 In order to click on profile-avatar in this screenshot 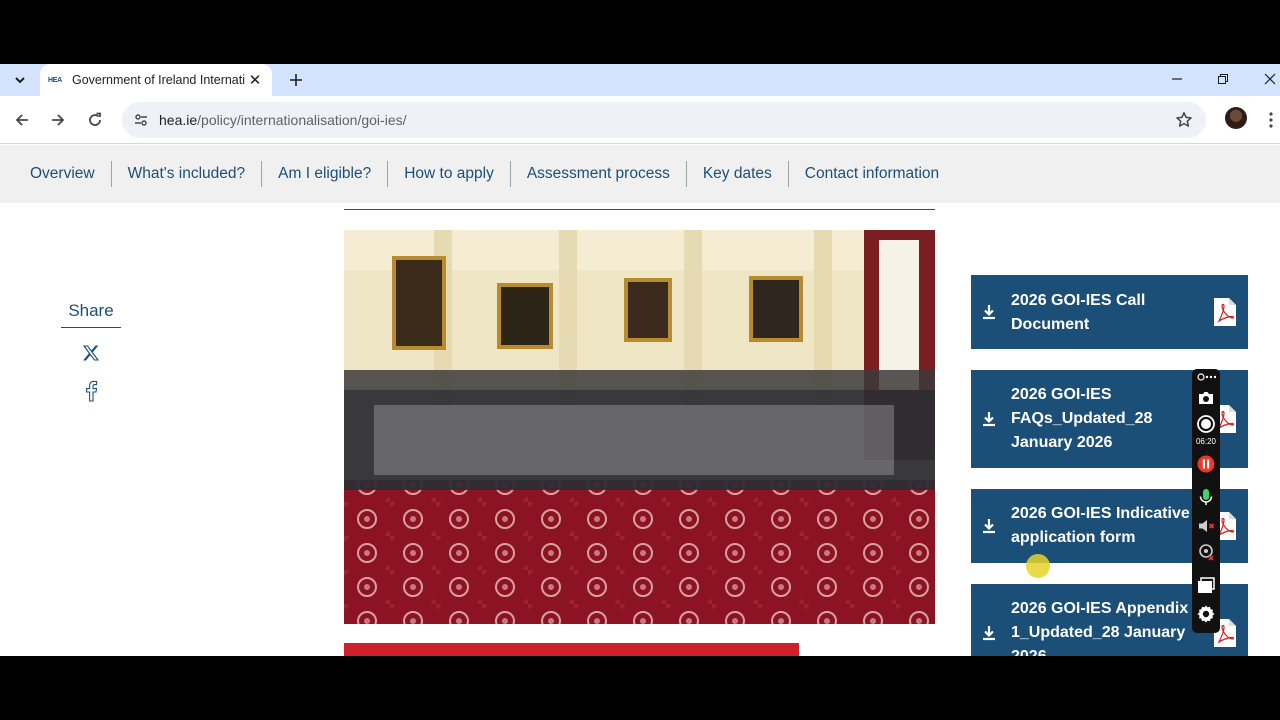, I will do `click(1236, 118)`.